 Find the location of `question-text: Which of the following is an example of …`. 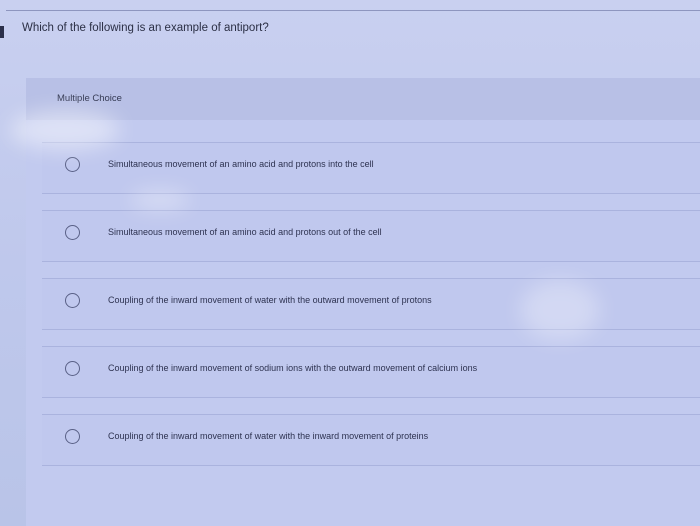

question-text: Which of the following is an example of … is located at coordinates (145, 28).